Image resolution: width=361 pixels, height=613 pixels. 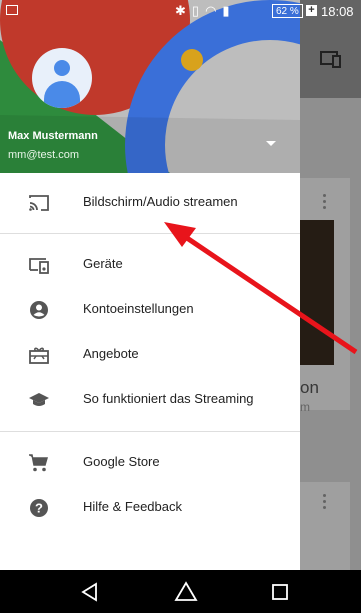 I want to click on vibrate-icon: ▯, so click(x=198, y=10).